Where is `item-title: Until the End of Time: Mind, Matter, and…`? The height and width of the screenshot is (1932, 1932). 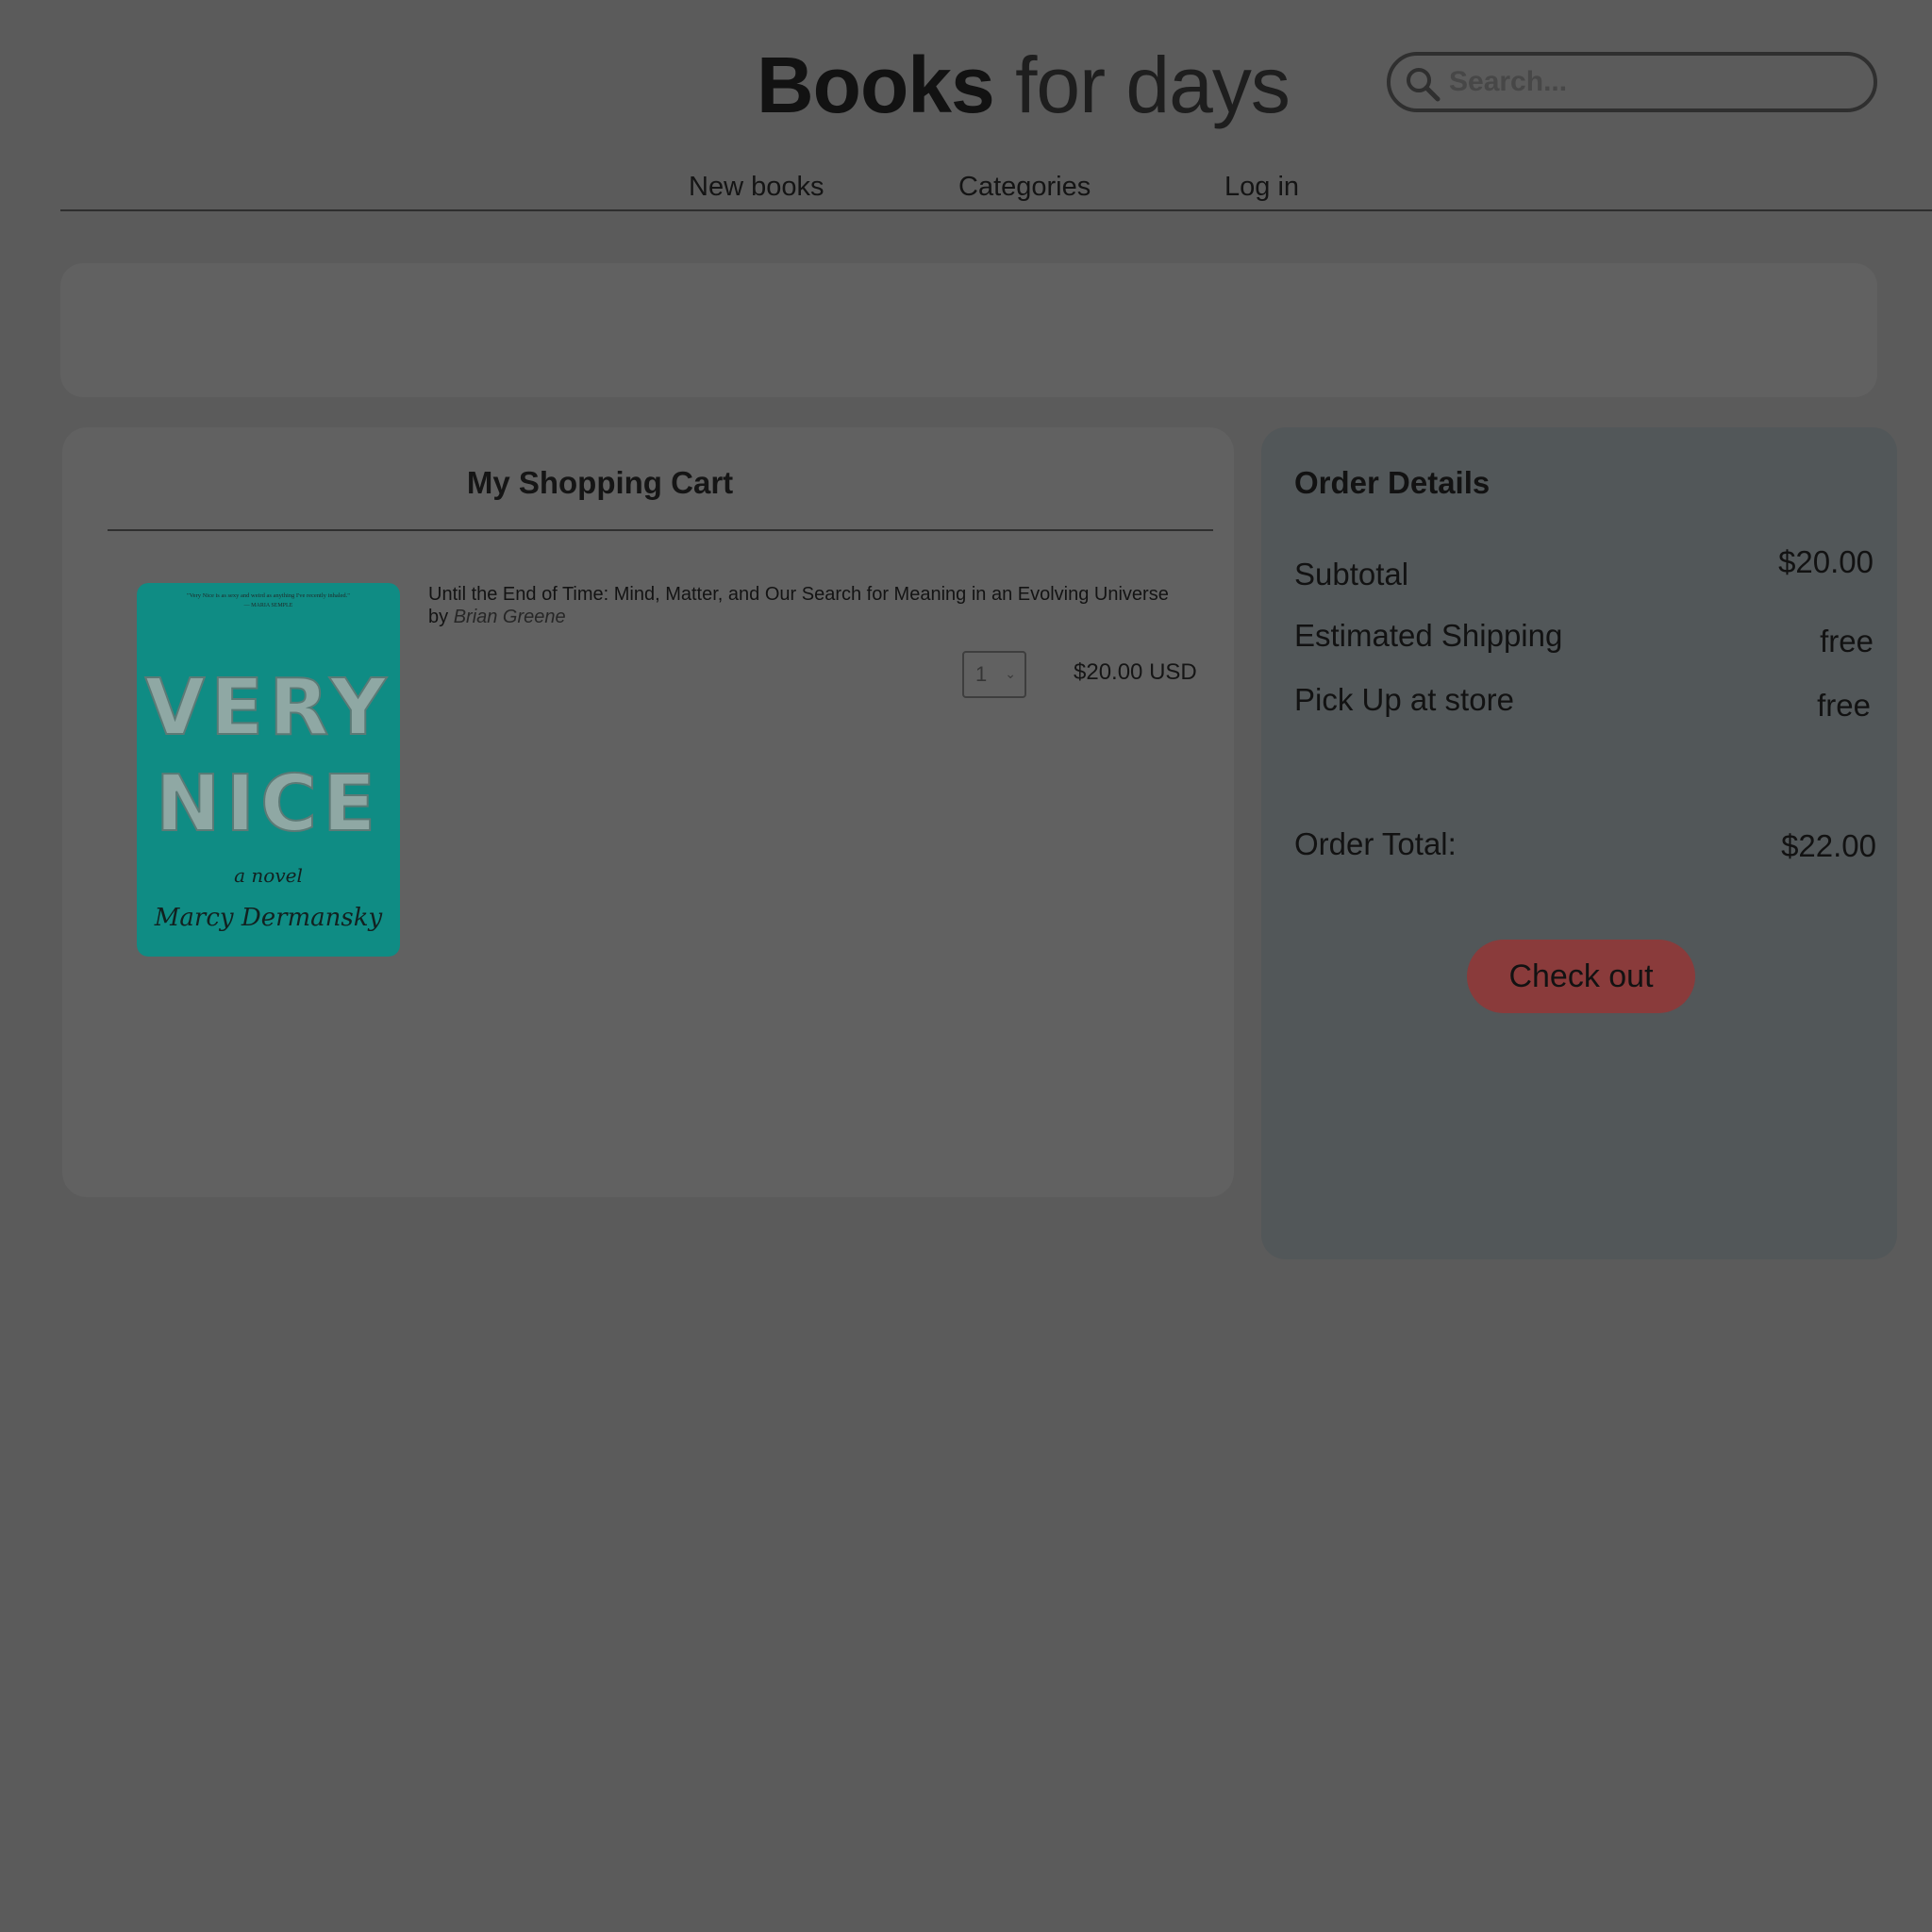 item-title: Until the End of Time: Mind, Matter, and… is located at coordinates (819, 594).